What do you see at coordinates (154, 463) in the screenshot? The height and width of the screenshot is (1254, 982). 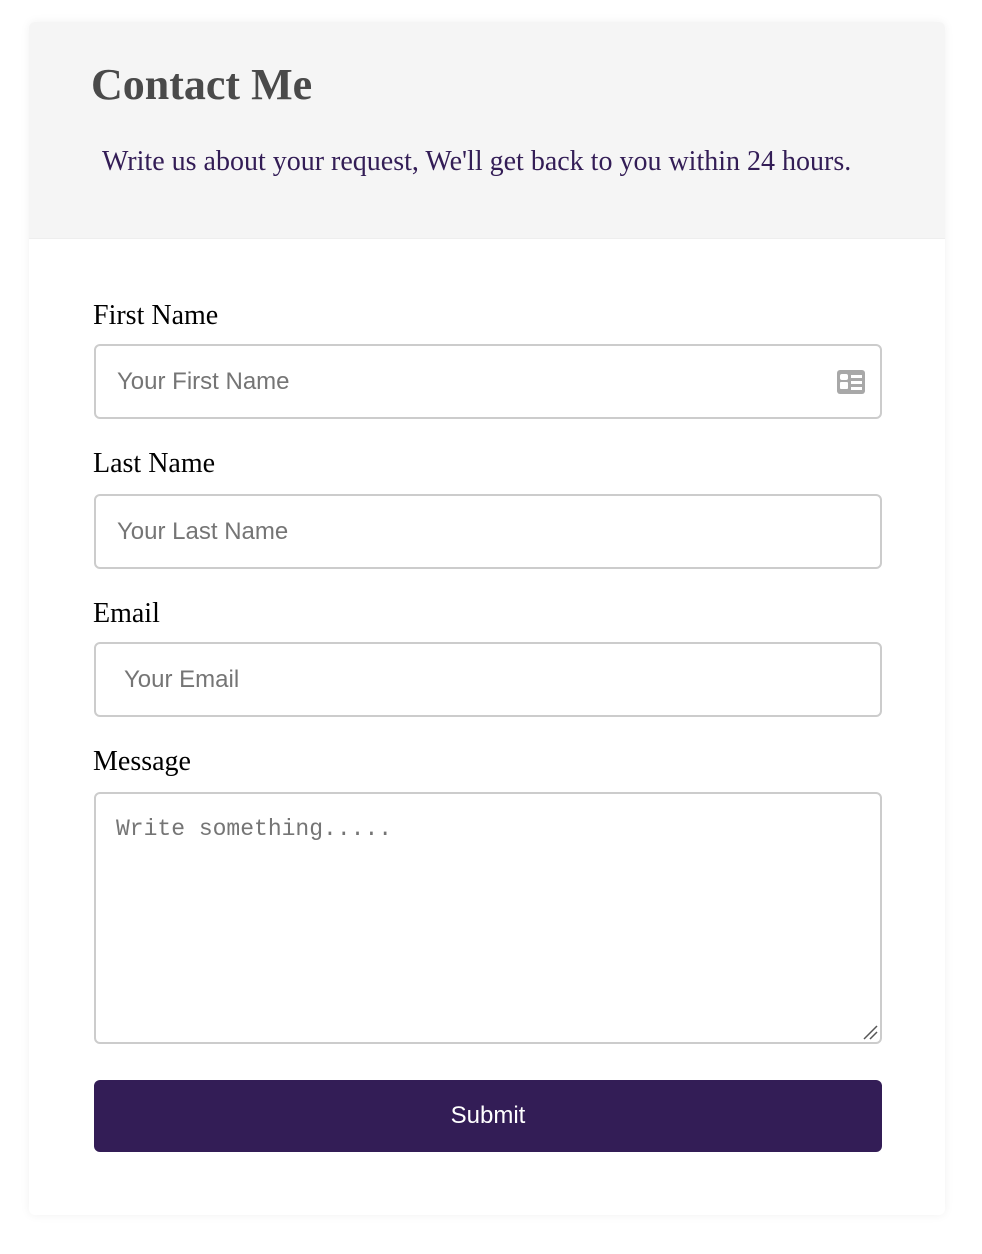 I see `last-name-label: Last Name` at bounding box center [154, 463].